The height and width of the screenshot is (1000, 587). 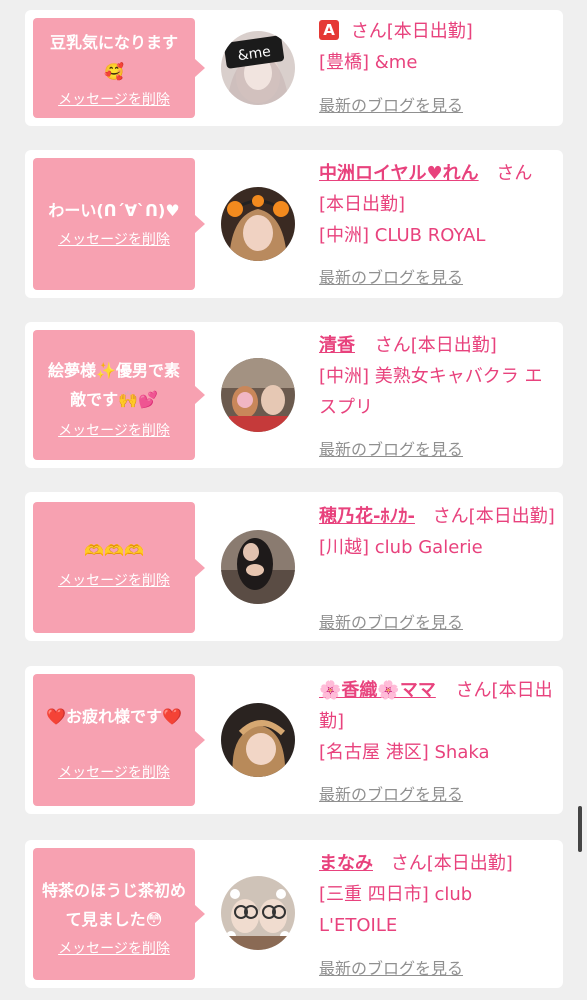 What do you see at coordinates (399, 173) in the screenshot?
I see `cast-name-link: 中洲ロイヤル♥れん` at bounding box center [399, 173].